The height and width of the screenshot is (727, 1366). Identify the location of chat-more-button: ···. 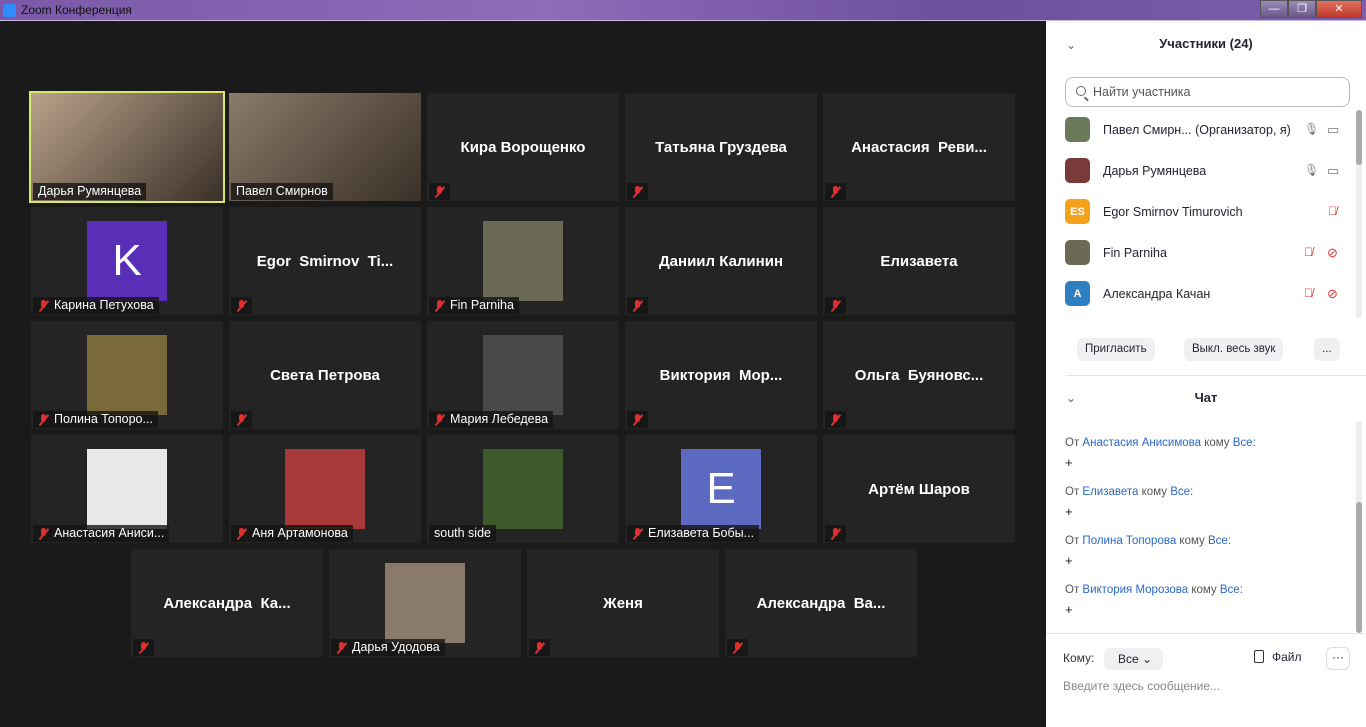
(1338, 658).